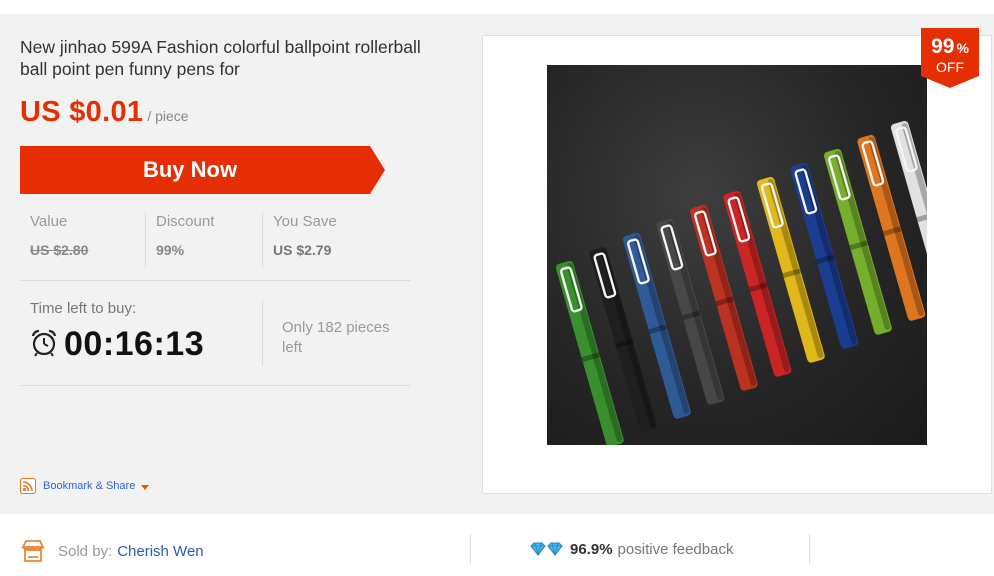 The image size is (994, 576). I want to click on countdown-timer: 00:16:13, so click(134, 344).